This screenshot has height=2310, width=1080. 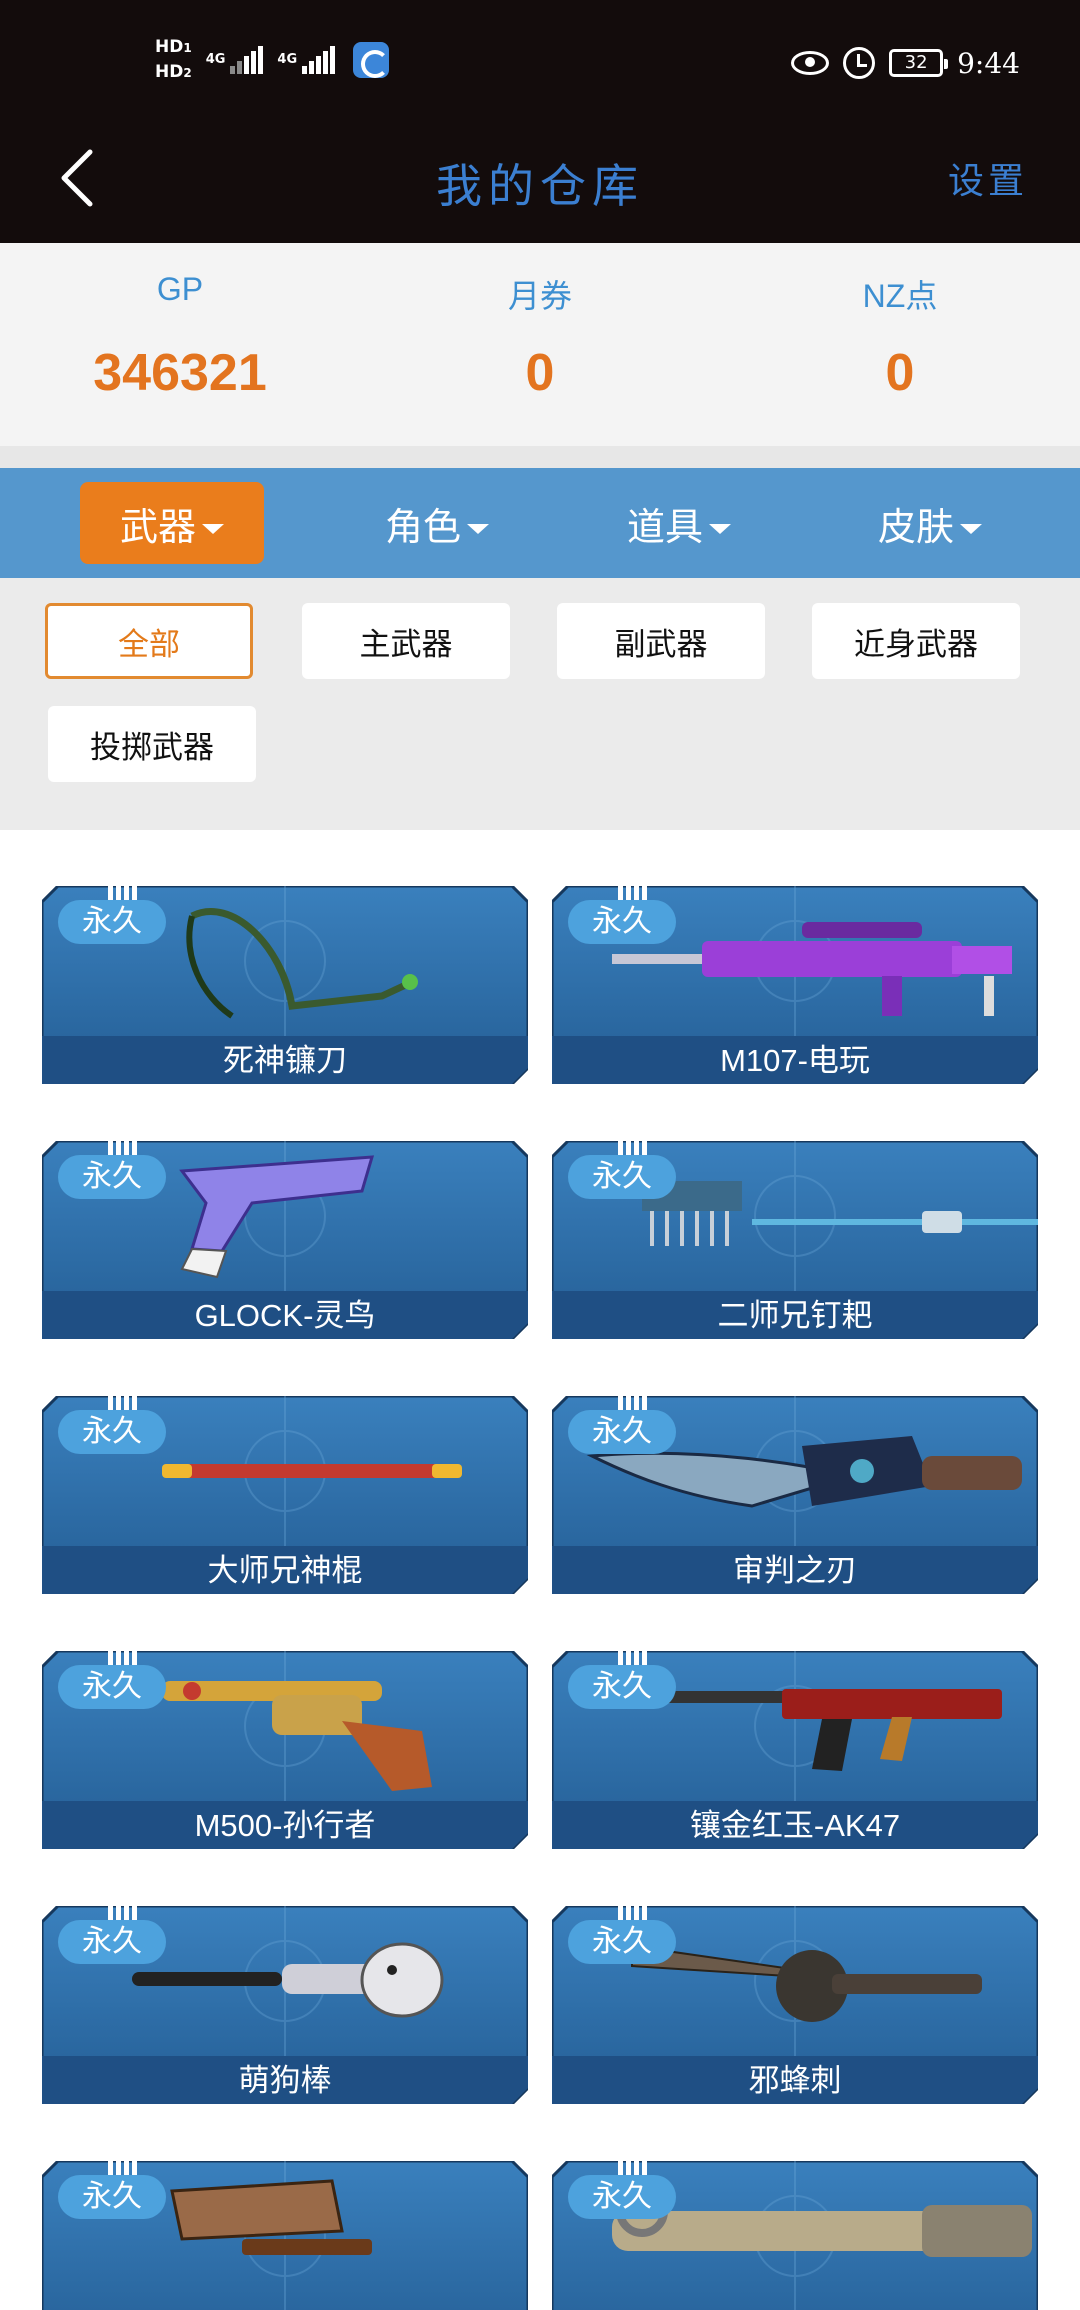 I want to click on status-right: 32 9:44, so click(x=905, y=63).